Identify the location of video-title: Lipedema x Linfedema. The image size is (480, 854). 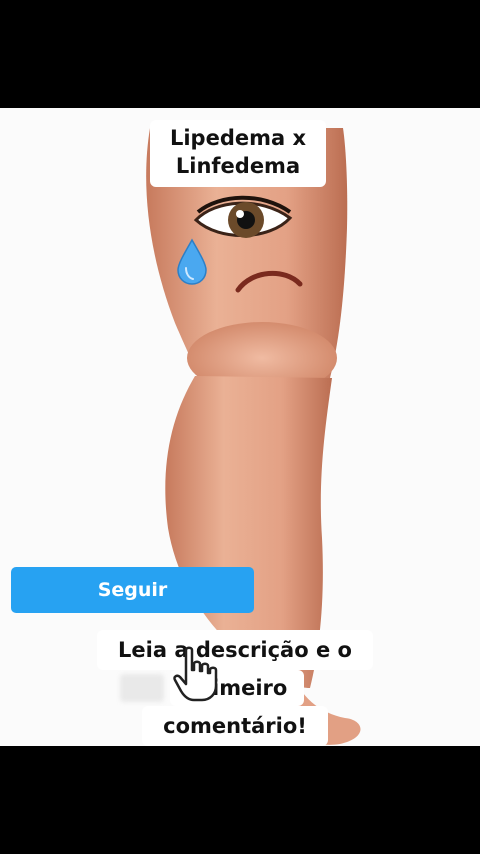
(238, 153).